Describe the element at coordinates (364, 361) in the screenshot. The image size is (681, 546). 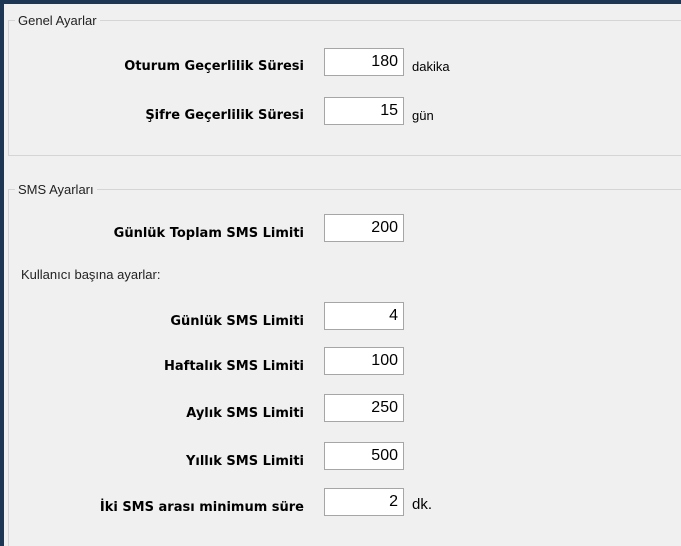
I see `weekly-sms-limit-input` at that location.